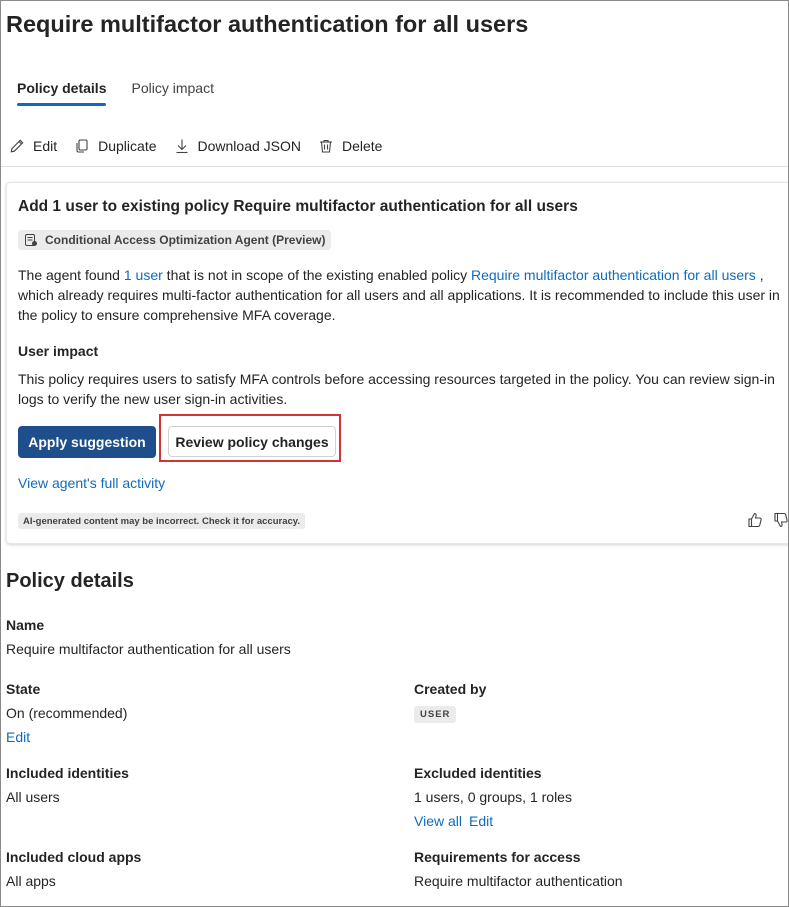 The height and width of the screenshot is (907, 789). What do you see at coordinates (82, 146) in the screenshot?
I see `copy-icon` at bounding box center [82, 146].